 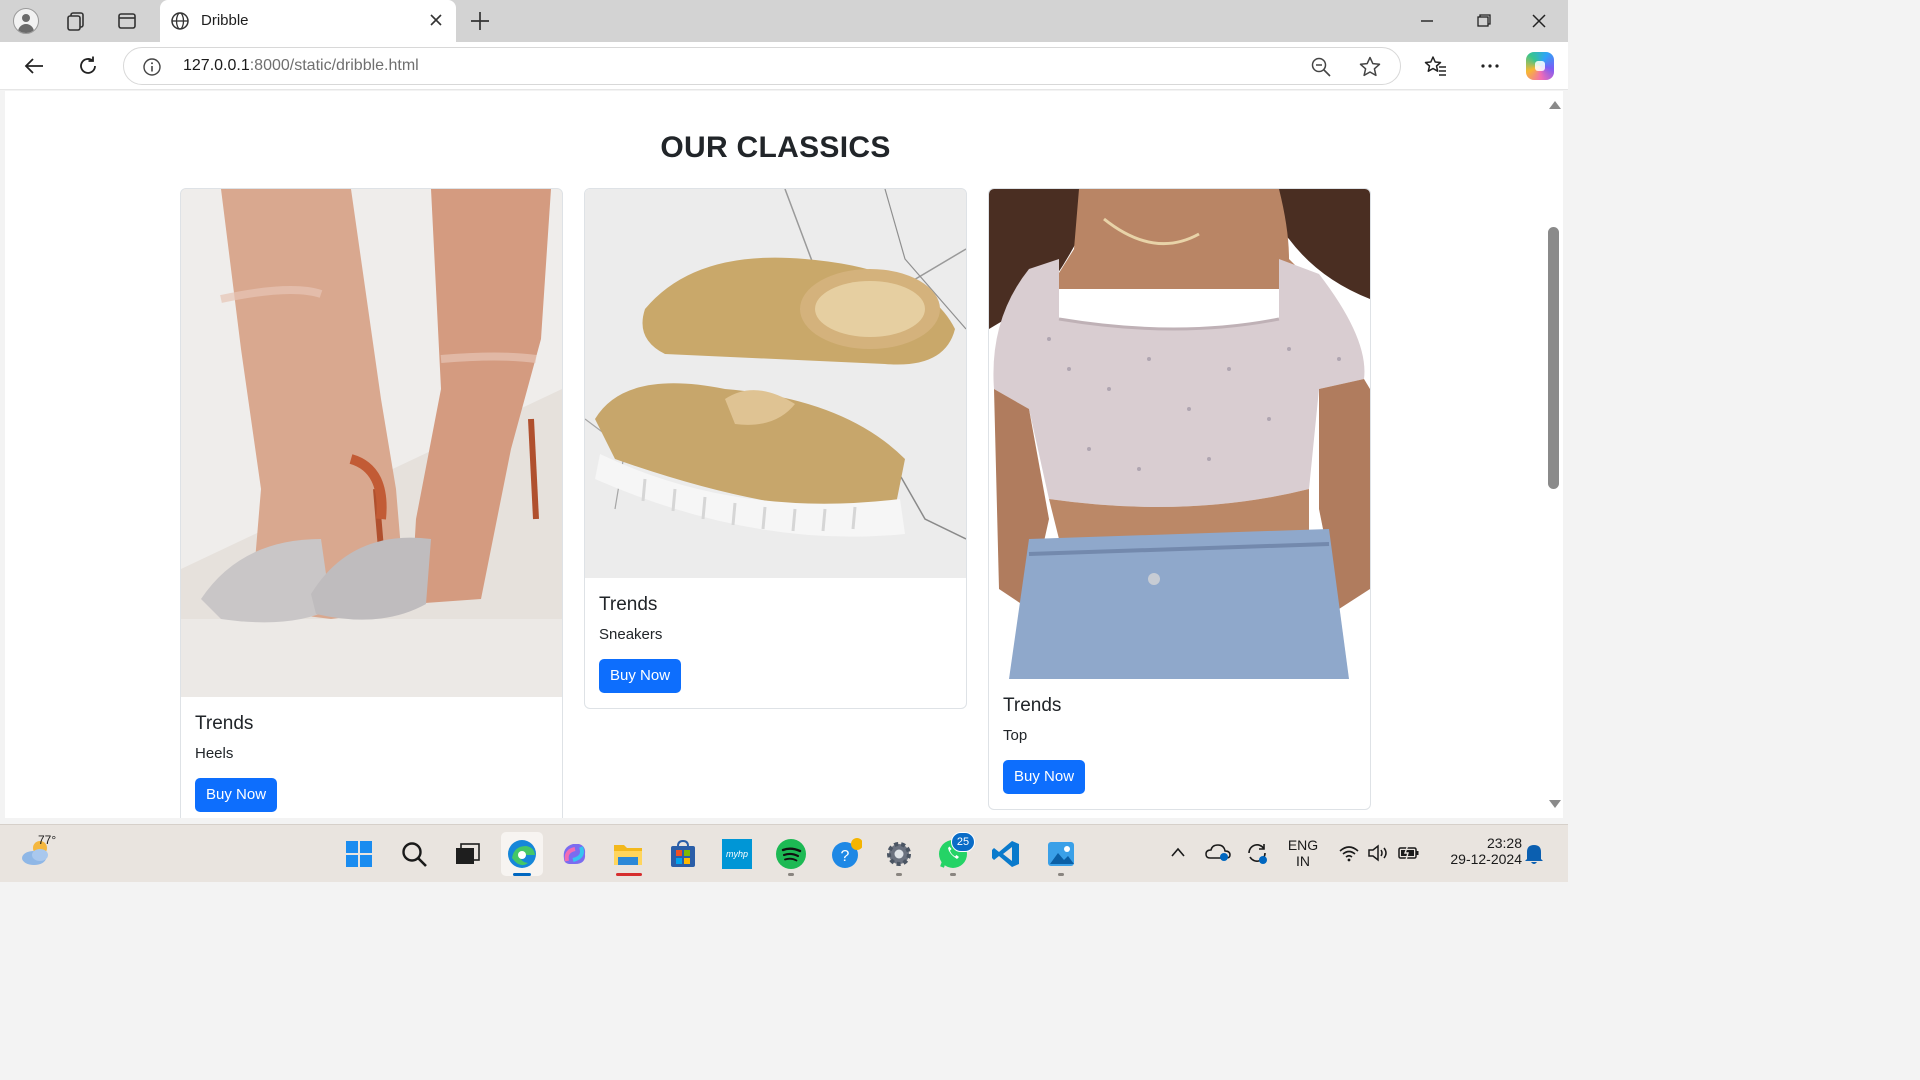 I want to click on restore-icon, so click(x=1483, y=21).